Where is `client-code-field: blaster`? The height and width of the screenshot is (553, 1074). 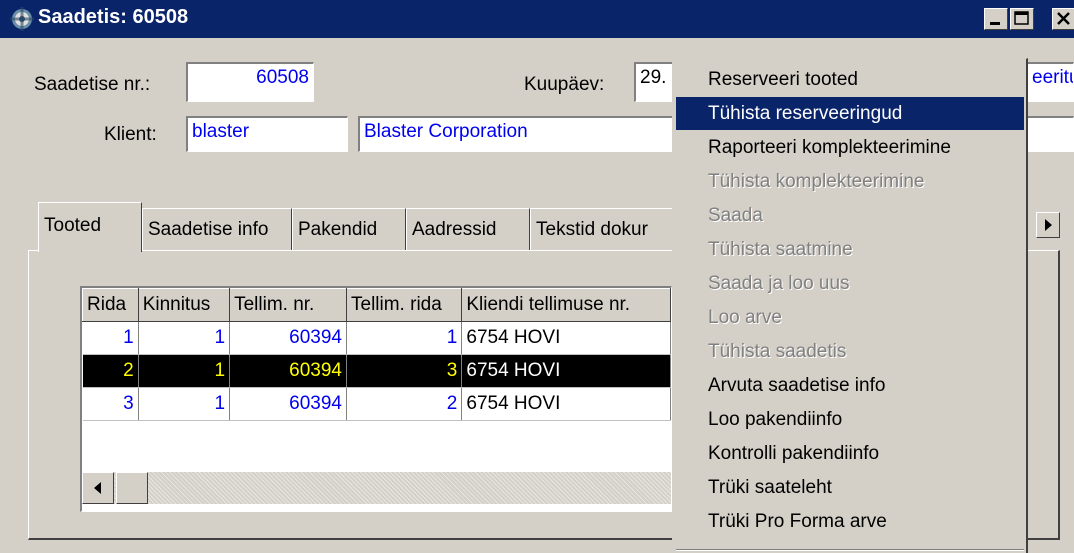 client-code-field: blaster is located at coordinates (267, 134).